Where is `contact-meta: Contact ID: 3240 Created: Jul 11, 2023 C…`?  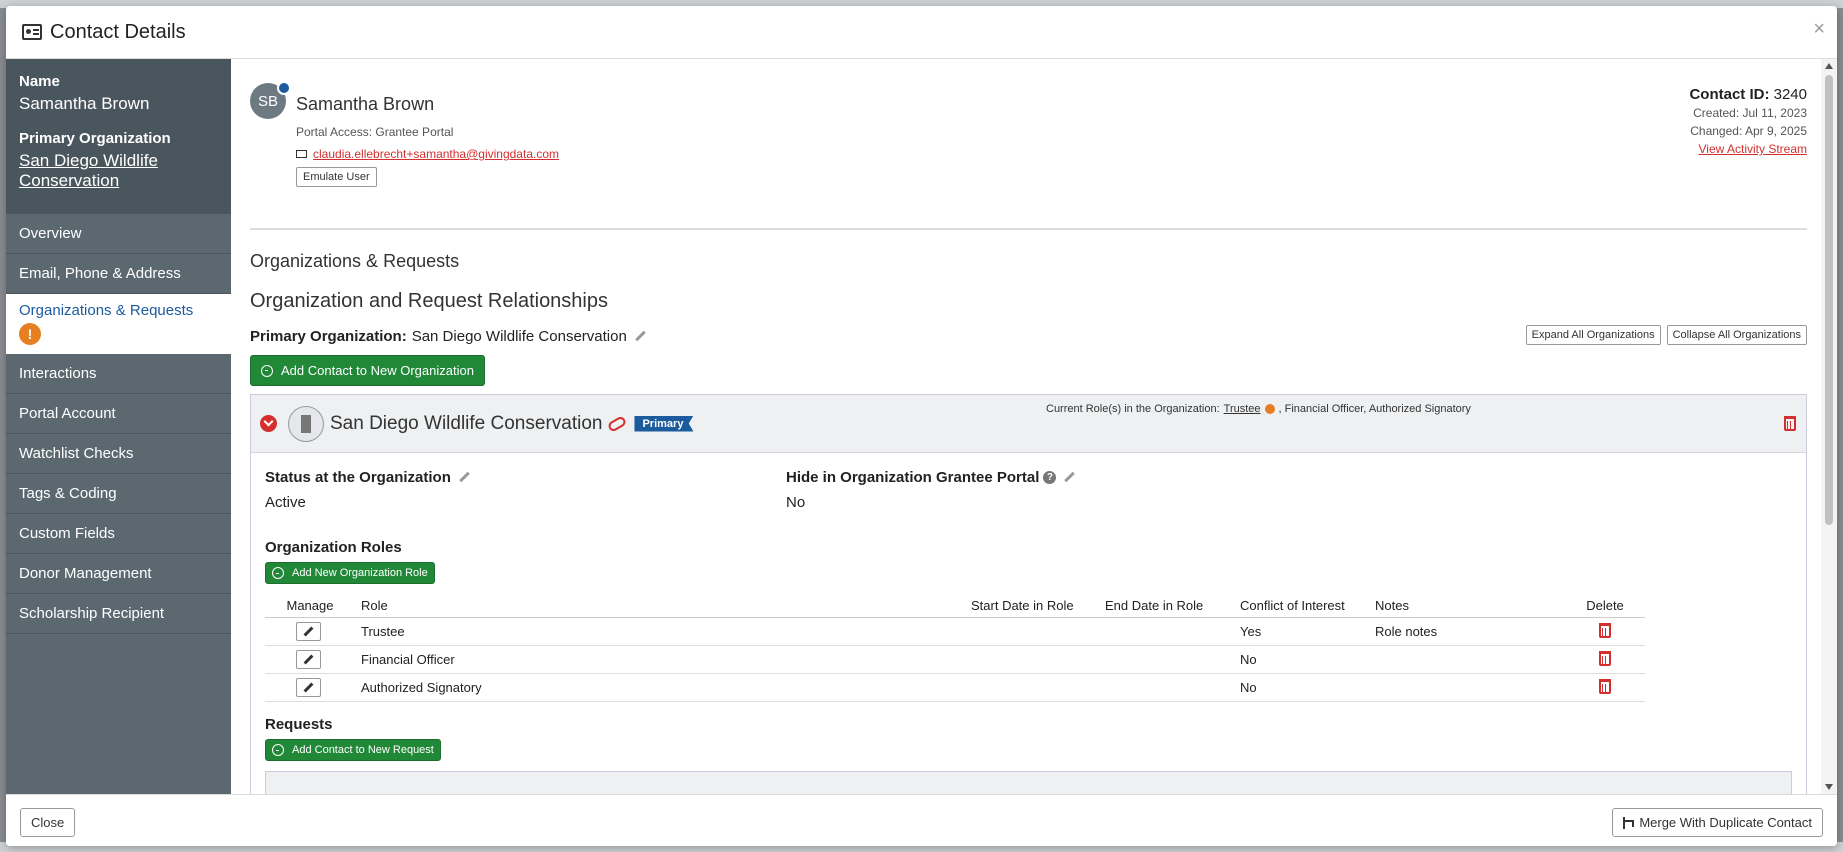
contact-meta: Contact ID: 3240 Created: Jul 11, 2023 C… is located at coordinates (1737, 122).